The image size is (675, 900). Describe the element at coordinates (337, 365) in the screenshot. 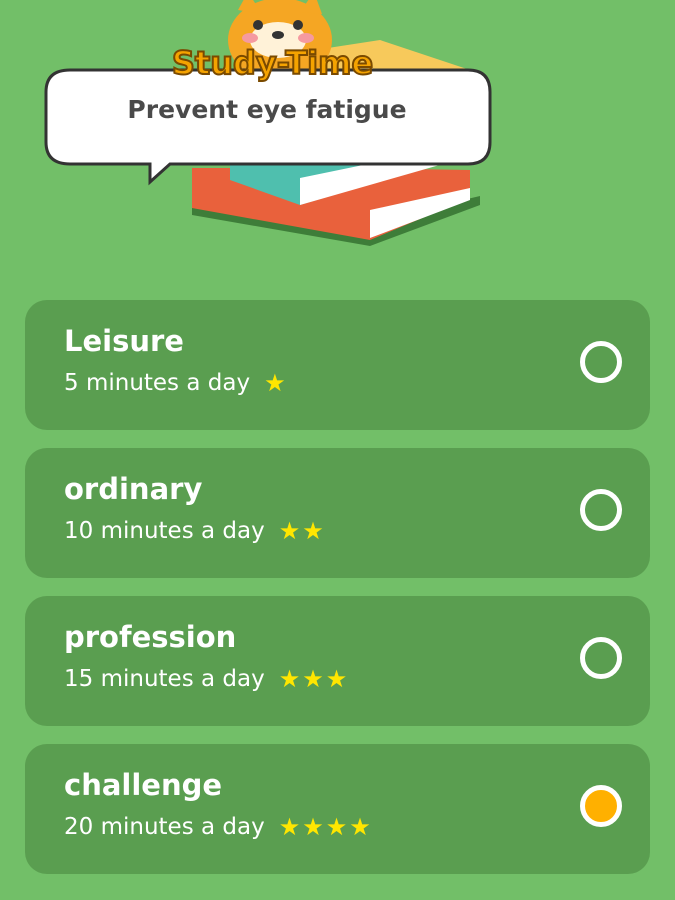

I see `option-leisure: Leisure 5 minutes a day ★` at that location.